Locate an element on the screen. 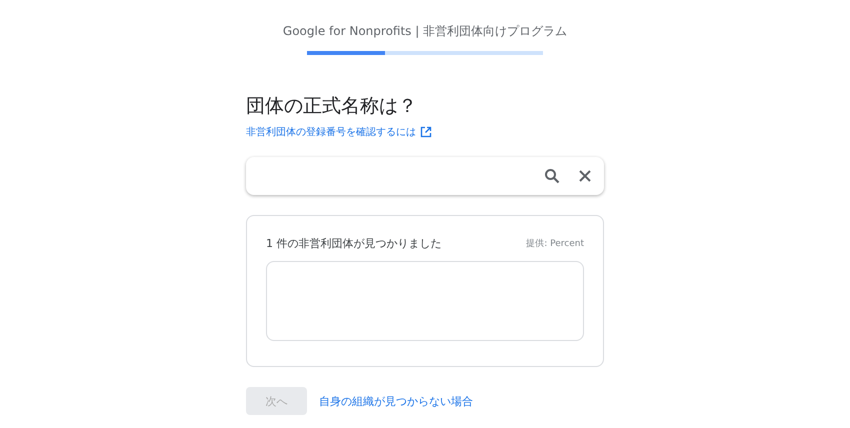  question-title: 団体の正式名称は？ is located at coordinates (332, 106).